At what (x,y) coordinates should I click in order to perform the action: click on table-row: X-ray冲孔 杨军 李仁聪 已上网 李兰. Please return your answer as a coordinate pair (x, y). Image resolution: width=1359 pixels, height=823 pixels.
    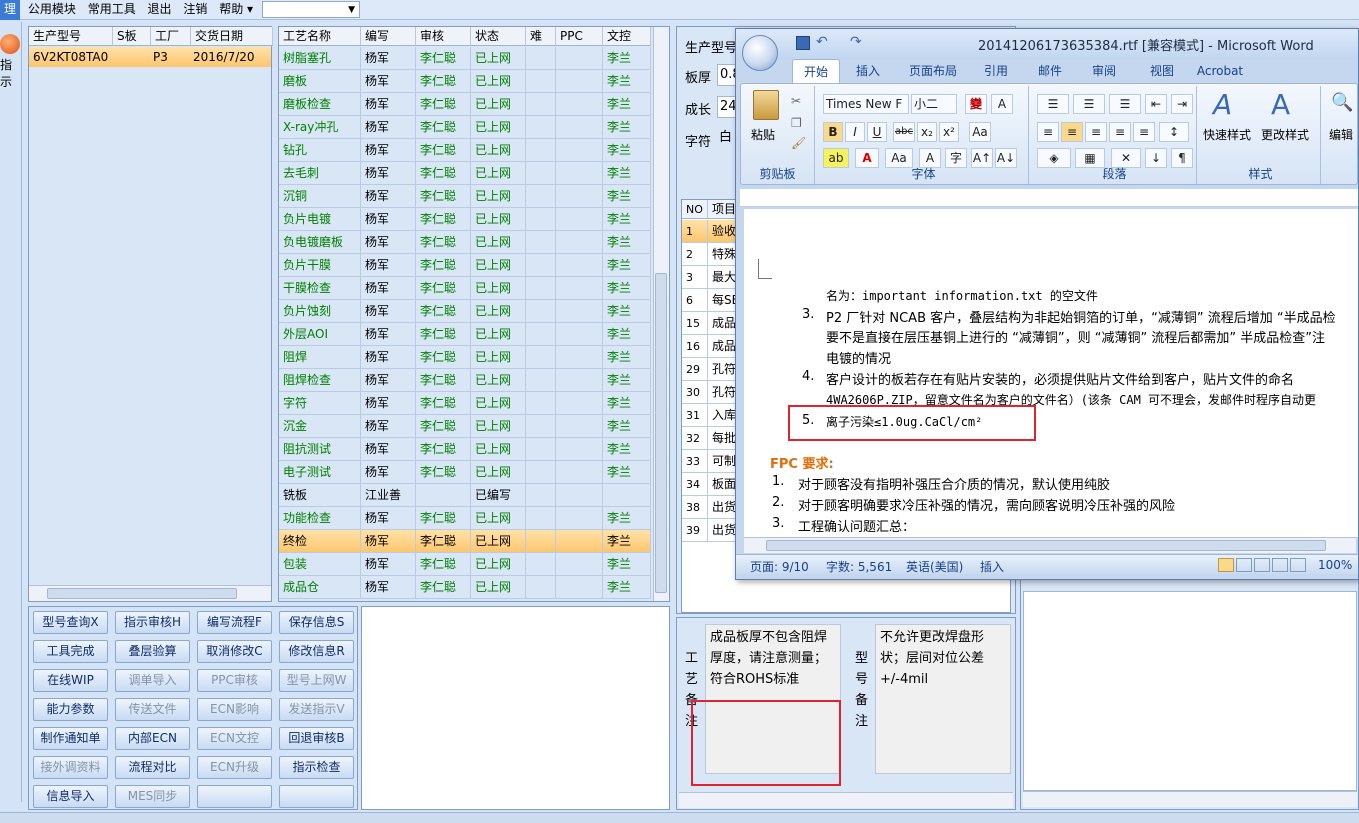
    Looking at the image, I should click on (465, 127).